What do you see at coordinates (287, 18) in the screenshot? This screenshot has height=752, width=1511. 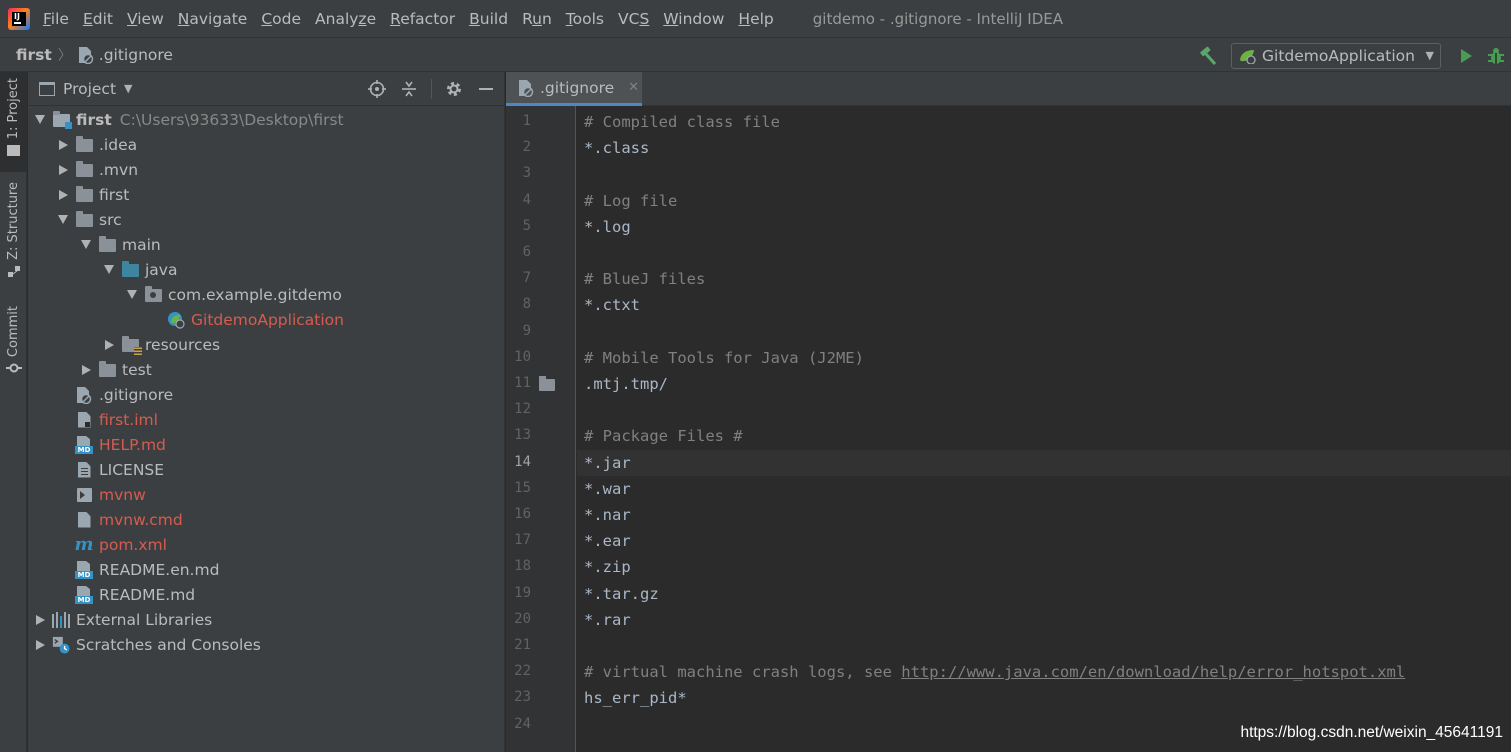 I see `menu-label-part: ode` at bounding box center [287, 18].